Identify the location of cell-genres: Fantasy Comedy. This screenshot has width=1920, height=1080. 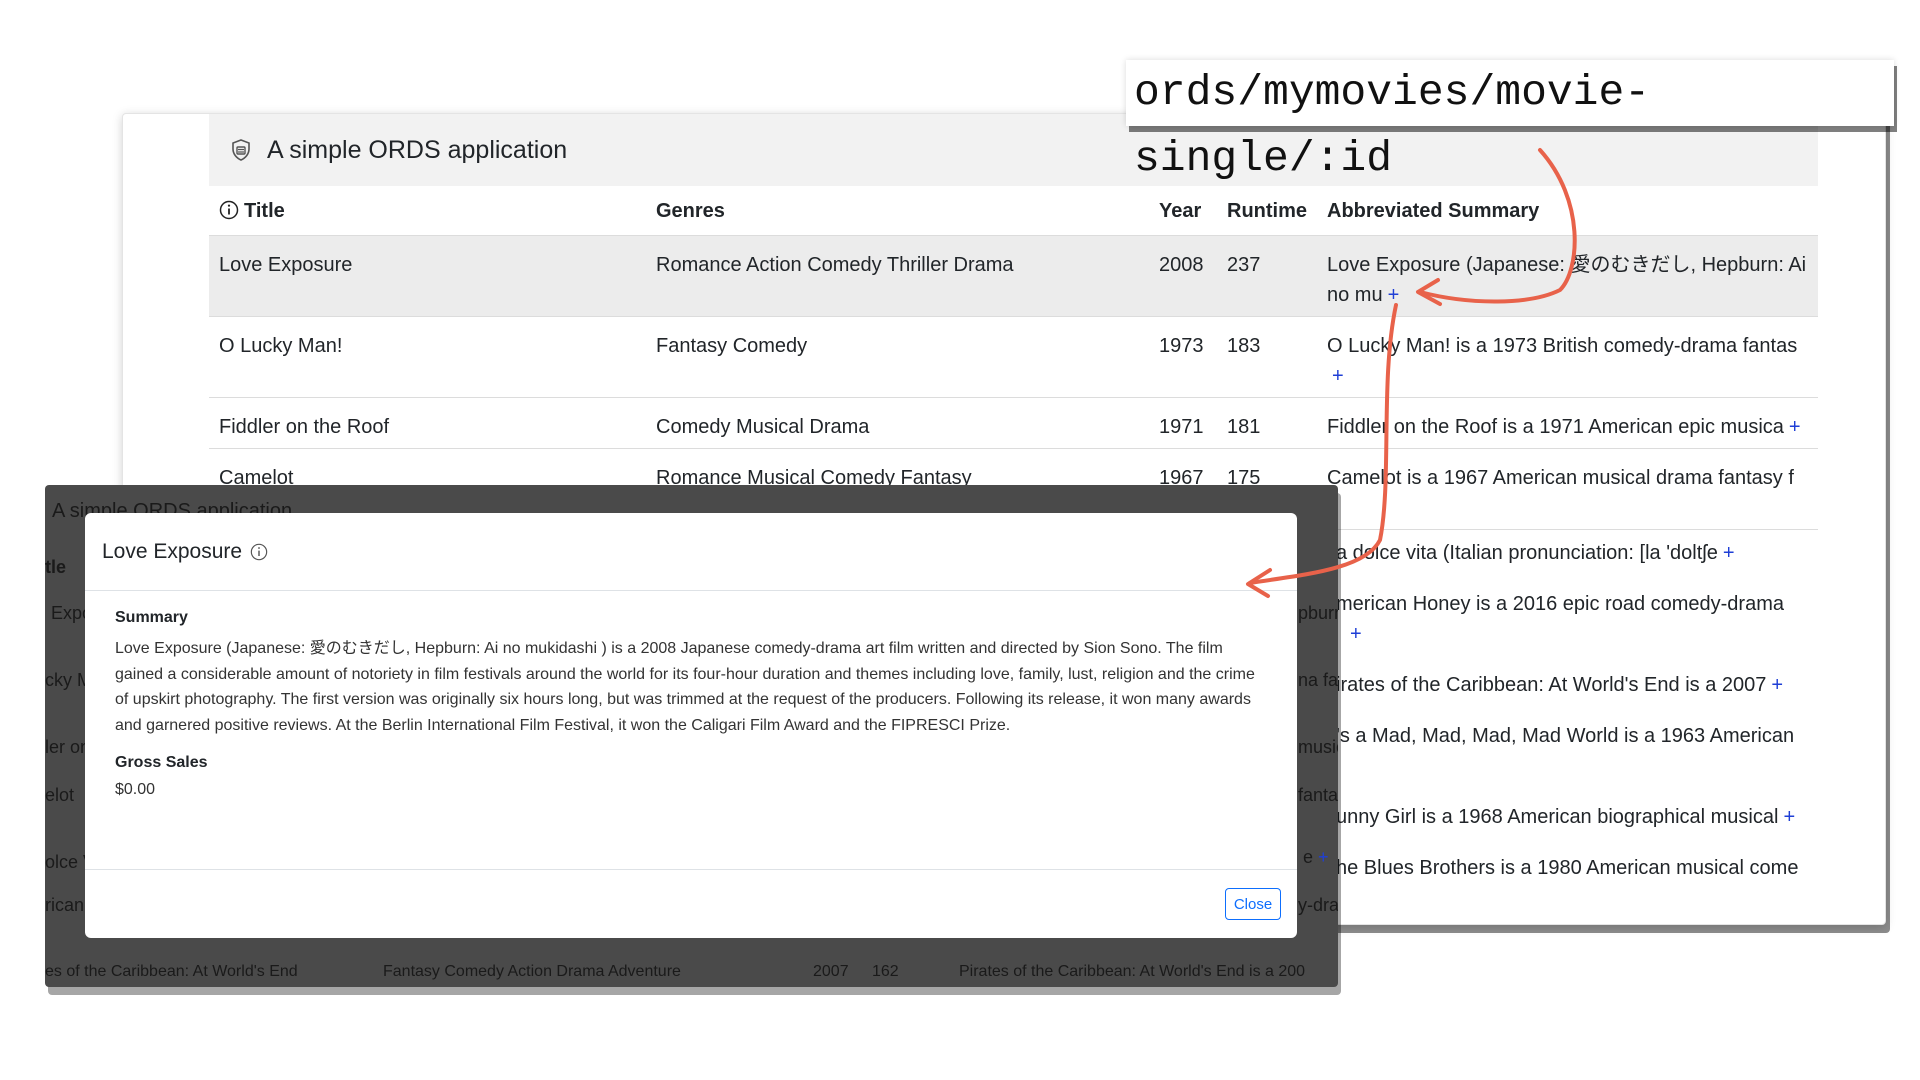
(732, 346).